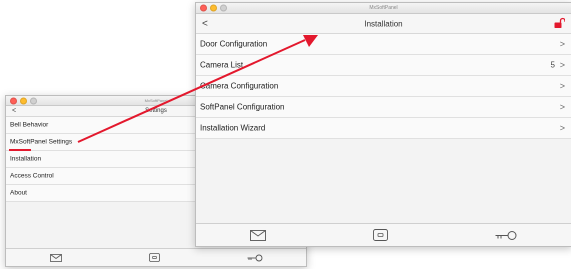 This screenshot has width=571, height=269. I want to click on settings-item-label: MxSoftPanel Settings, so click(41, 142).